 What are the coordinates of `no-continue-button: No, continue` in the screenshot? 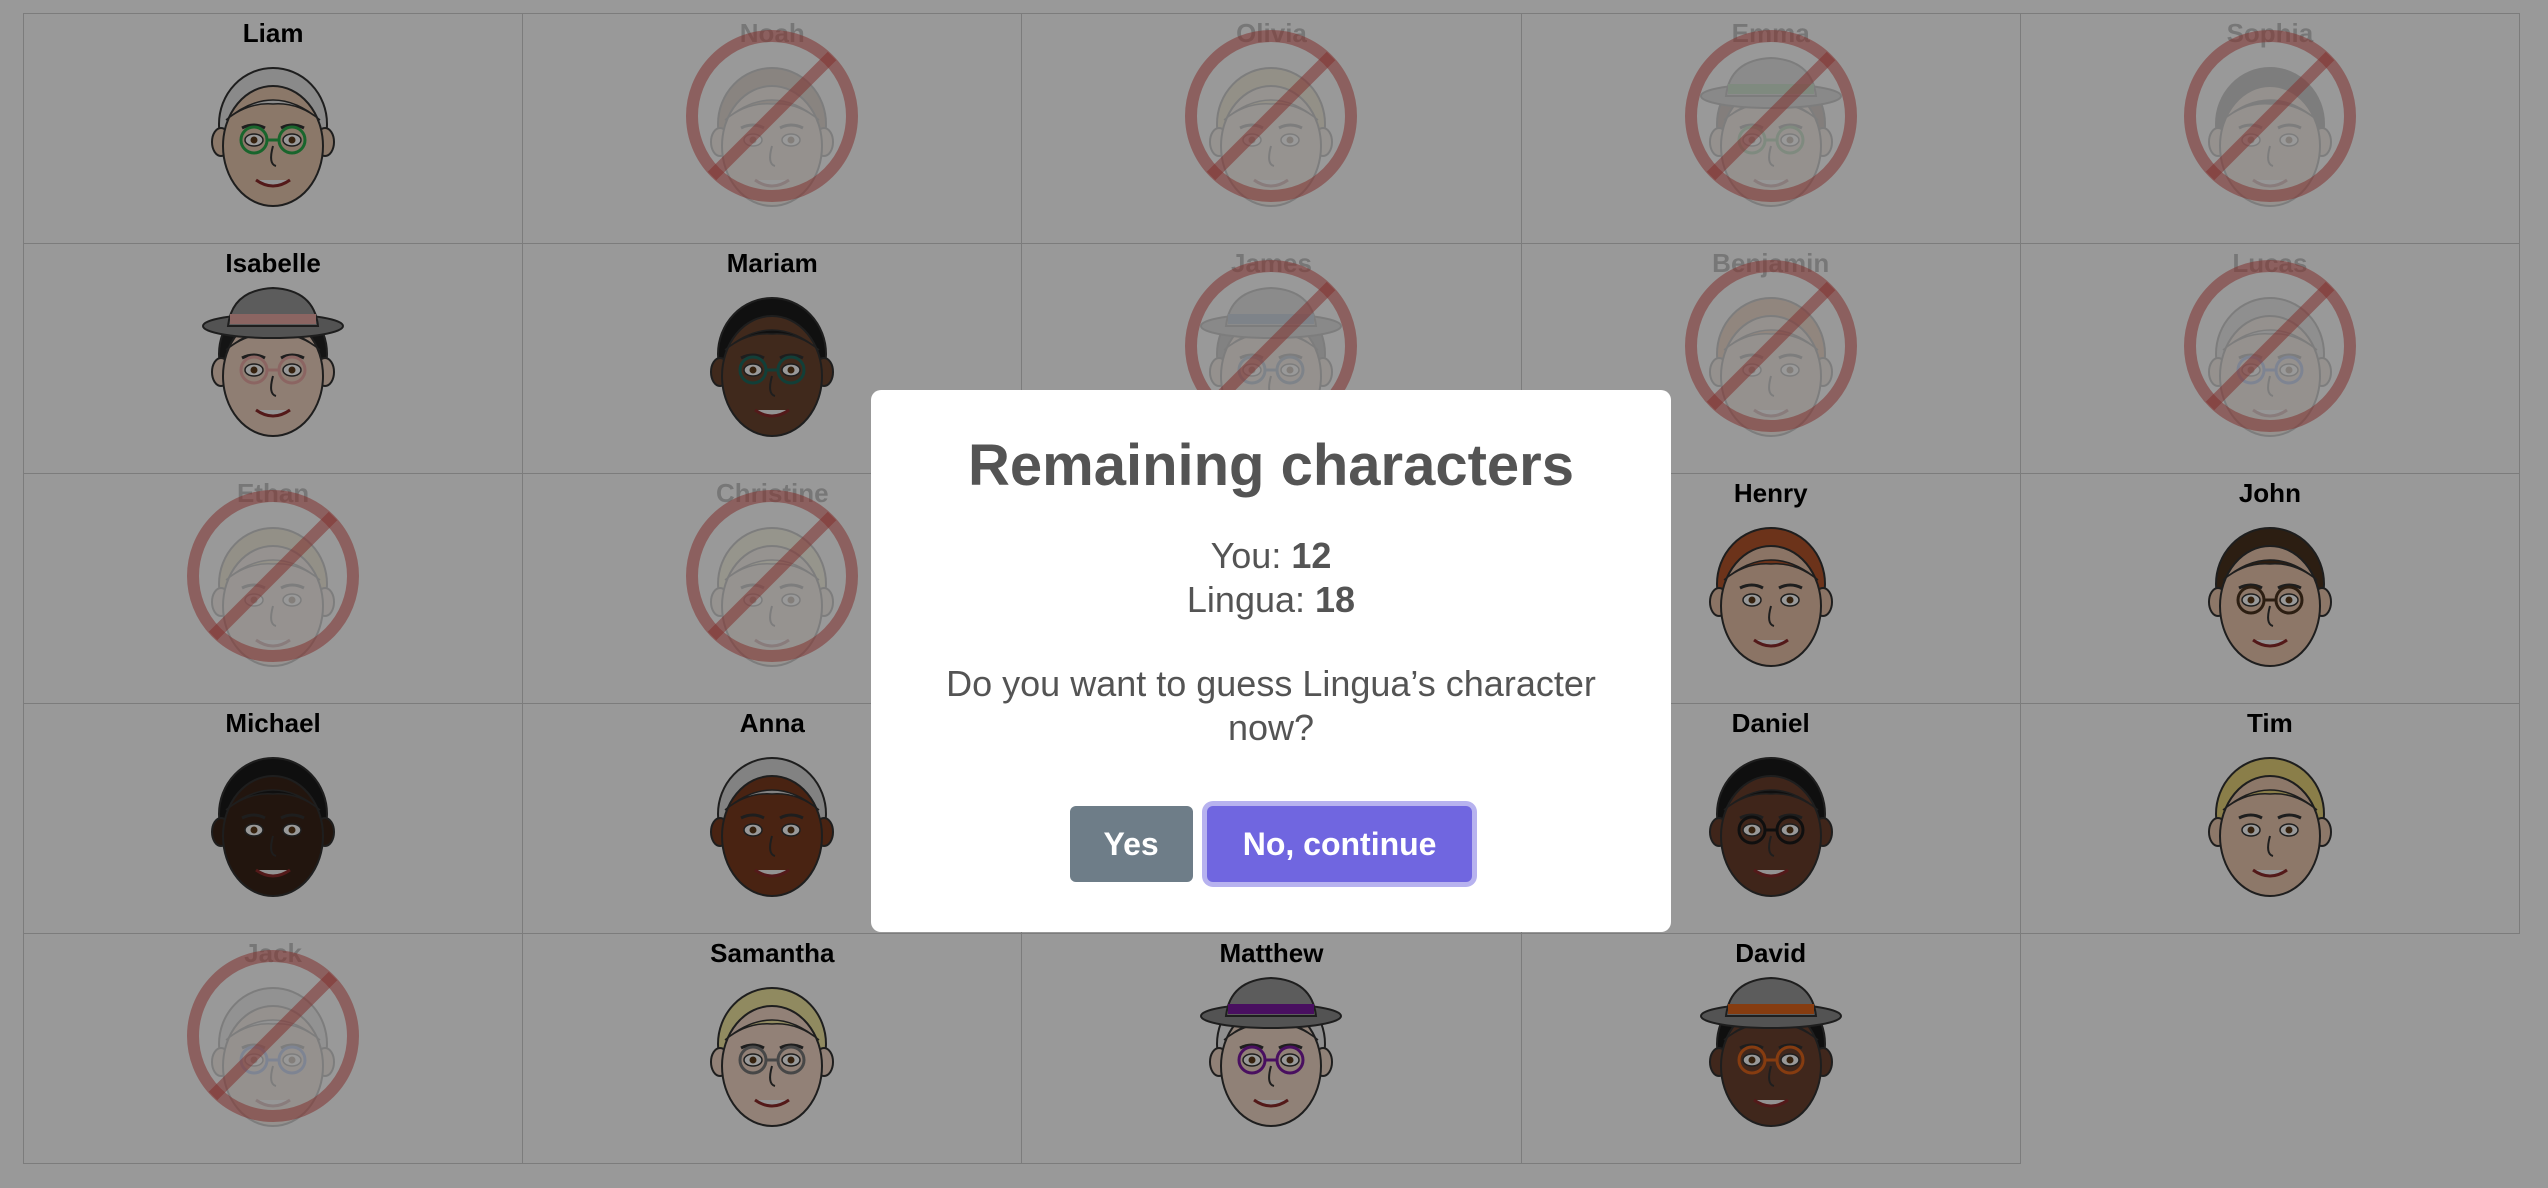 It's located at (1339, 844).